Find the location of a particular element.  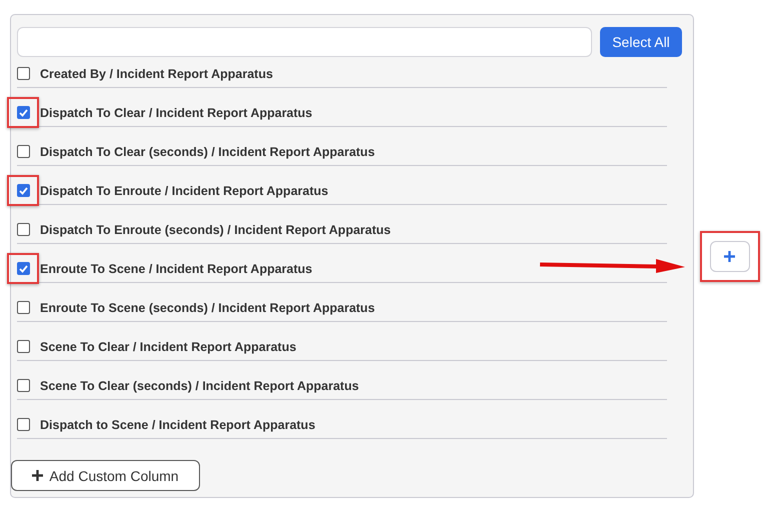

column-label: Dispatch To Clear (seconds) / Incident Report Apparatus is located at coordinates (207, 151).